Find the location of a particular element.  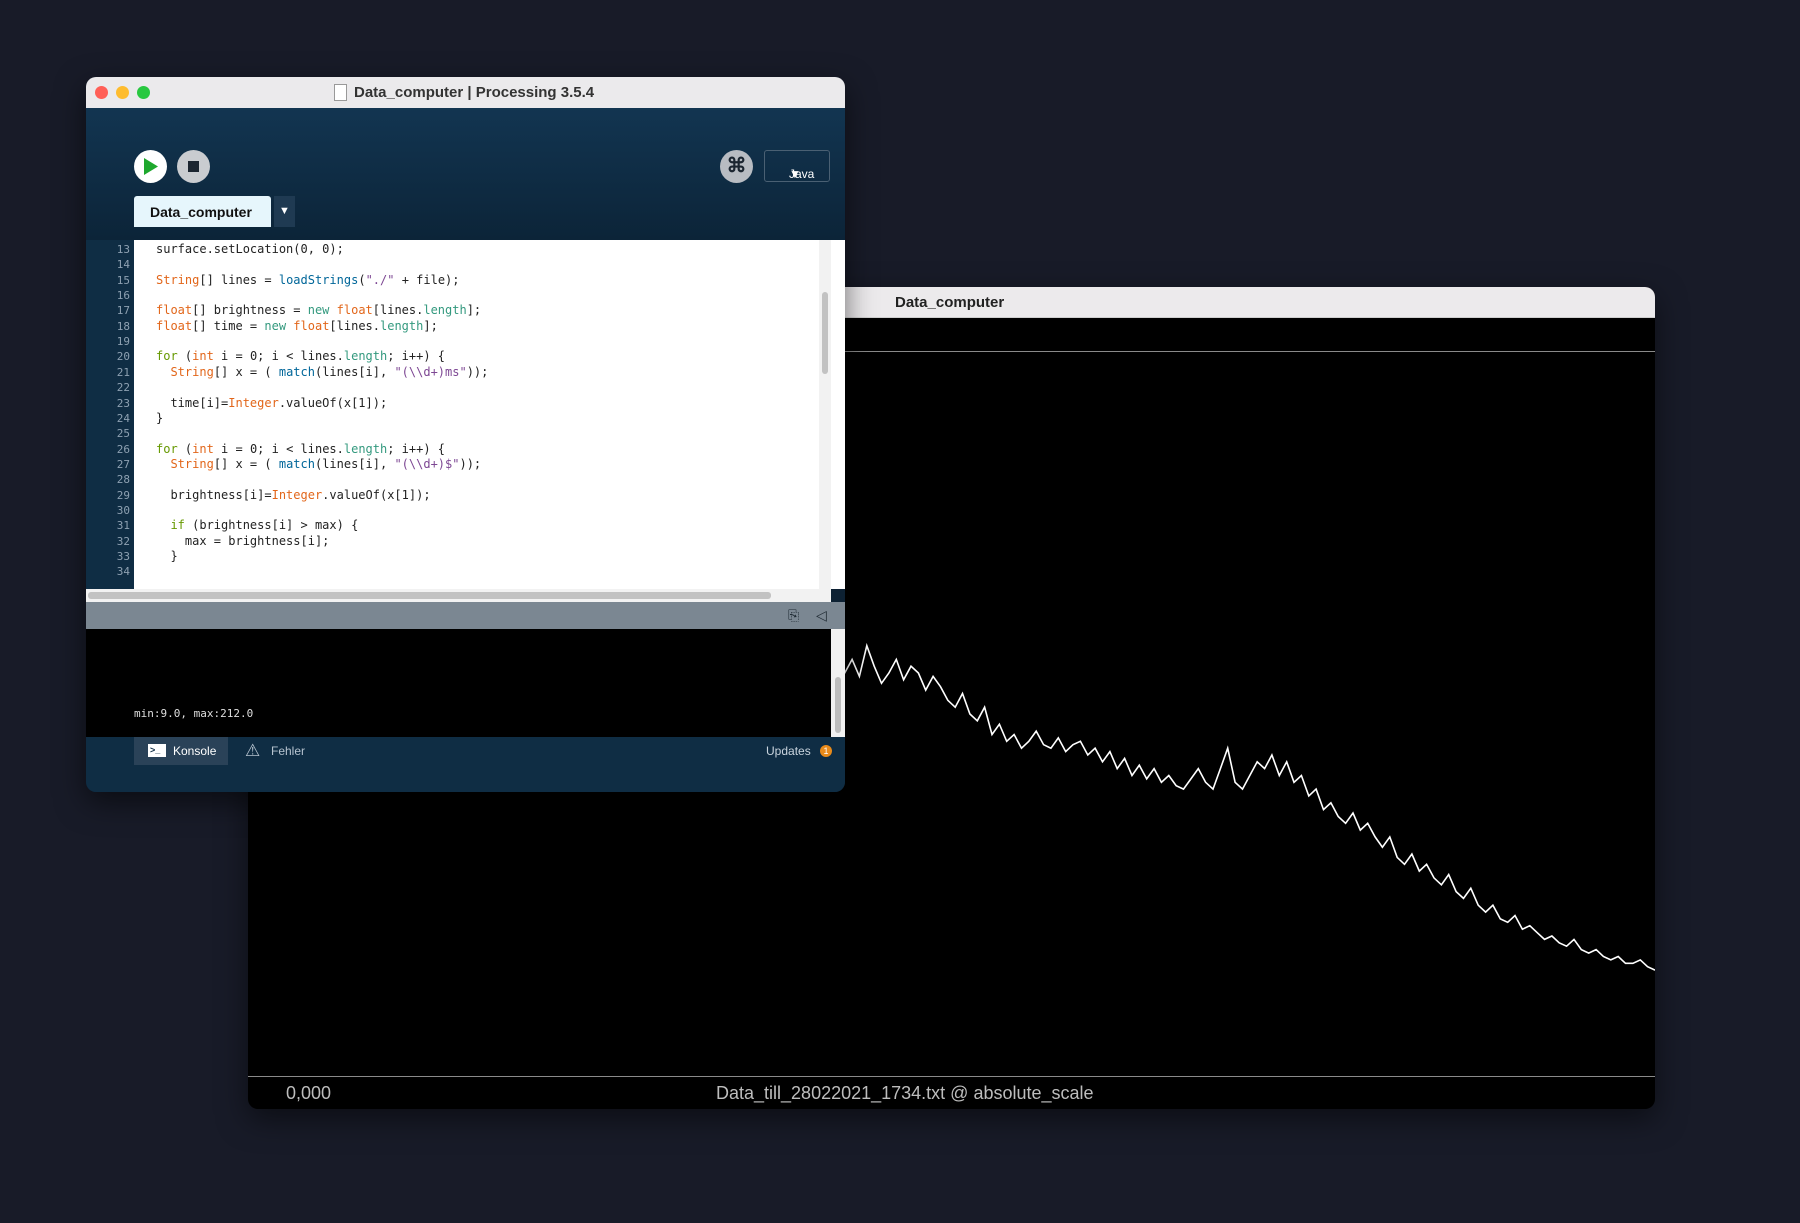

status-bar: >_ Konsole ⚠ Fehler Updates 1 is located at coordinates (465, 764).